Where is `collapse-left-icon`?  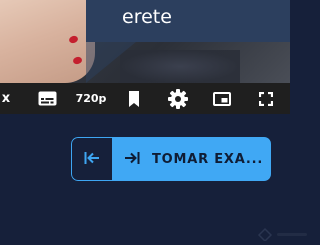
collapse-left-icon is located at coordinates (92, 159).